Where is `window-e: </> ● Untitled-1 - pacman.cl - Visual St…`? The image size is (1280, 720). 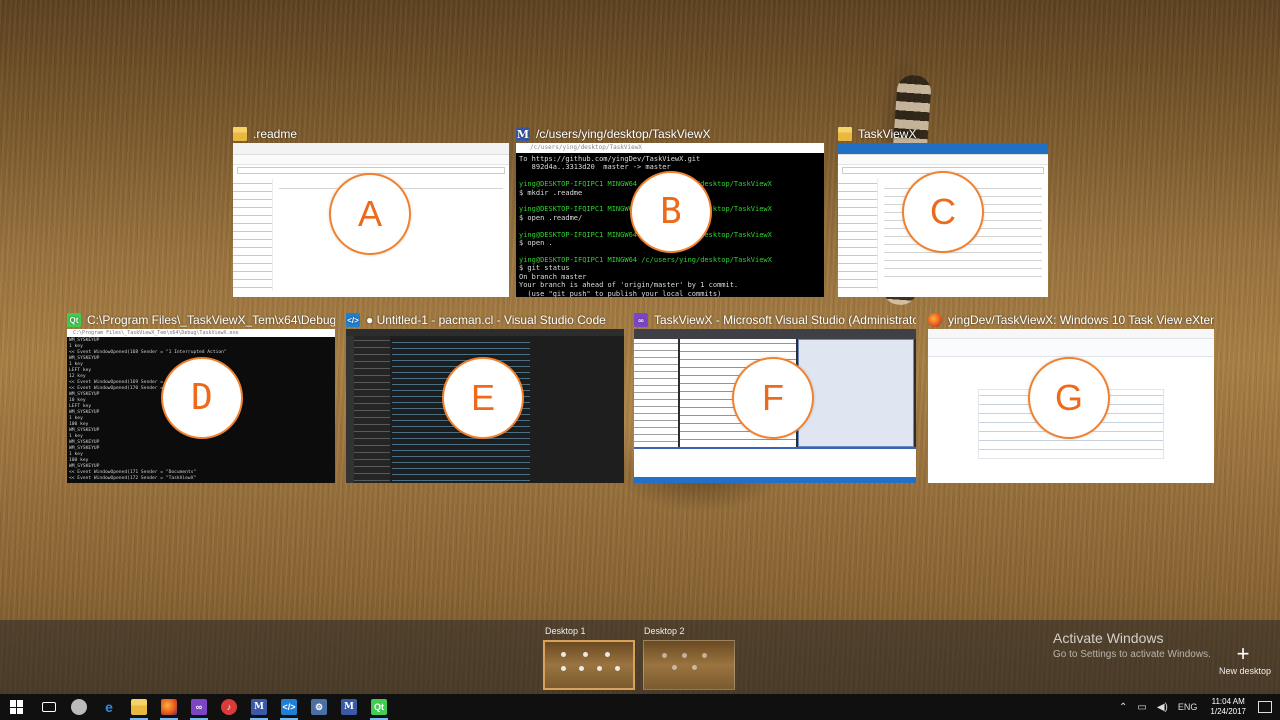
window-e: </> ● Untitled-1 - pacman.cl - Visual St… is located at coordinates (485, 398).